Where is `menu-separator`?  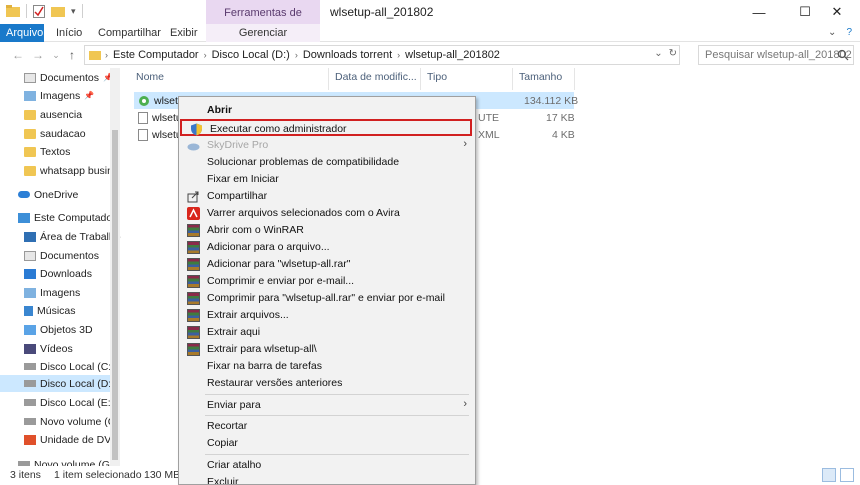 menu-separator is located at coordinates (337, 454).